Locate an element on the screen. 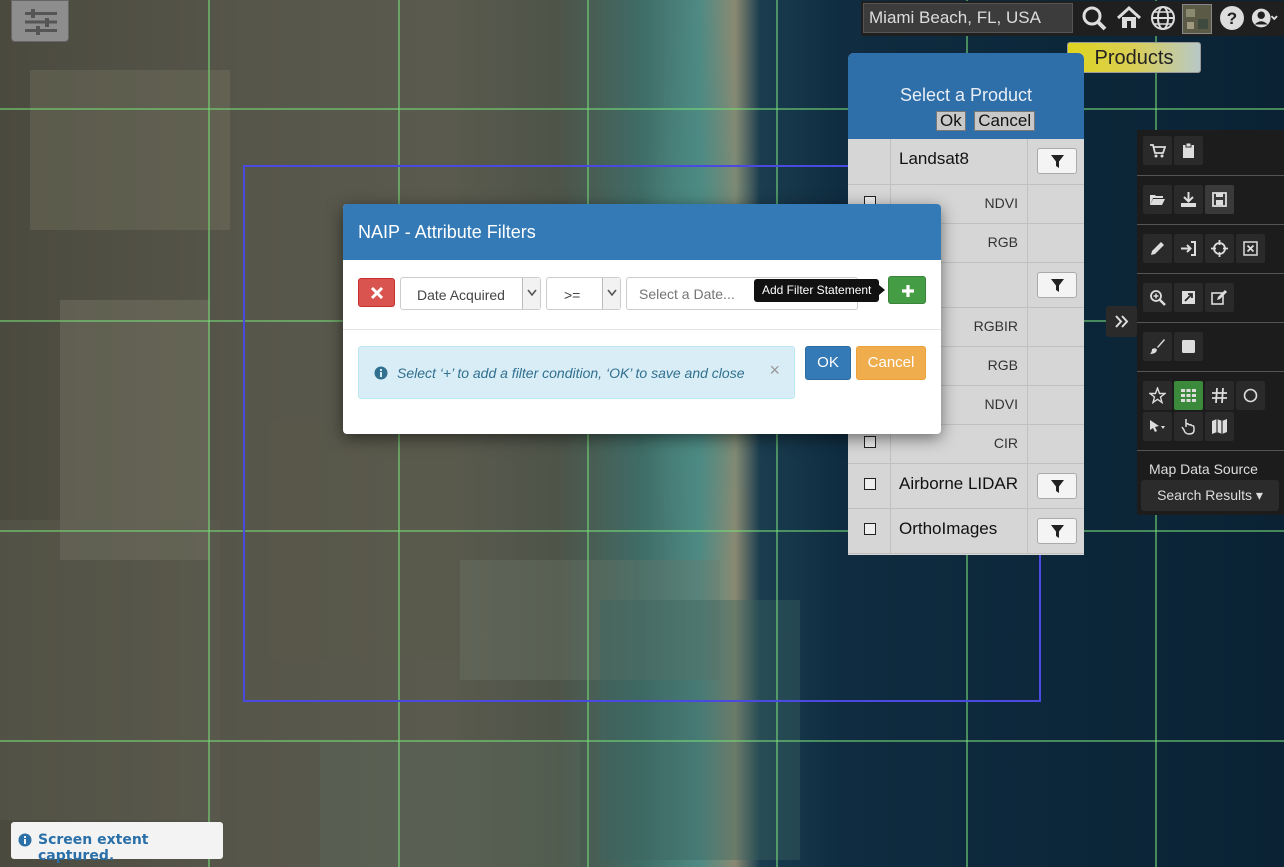 This screenshot has width=1284, height=867. clear-button is located at coordinates (1250, 248).